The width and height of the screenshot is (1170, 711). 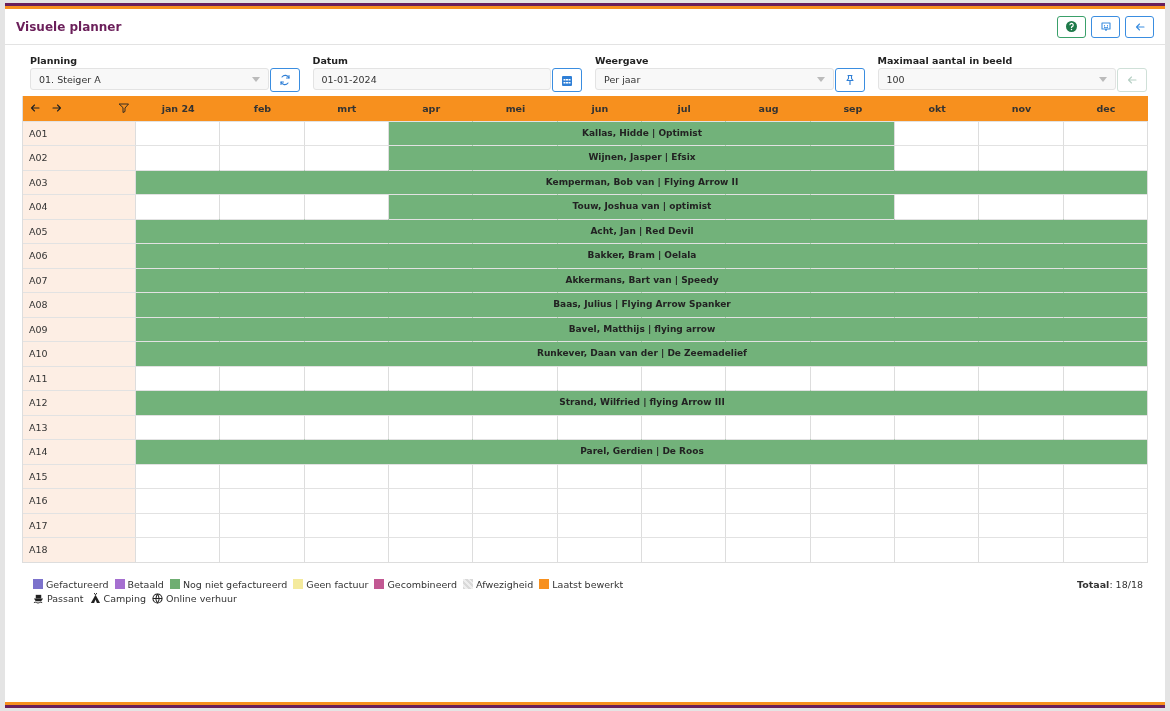 What do you see at coordinates (852, 108) in the screenshot?
I see `month-header: sep` at bounding box center [852, 108].